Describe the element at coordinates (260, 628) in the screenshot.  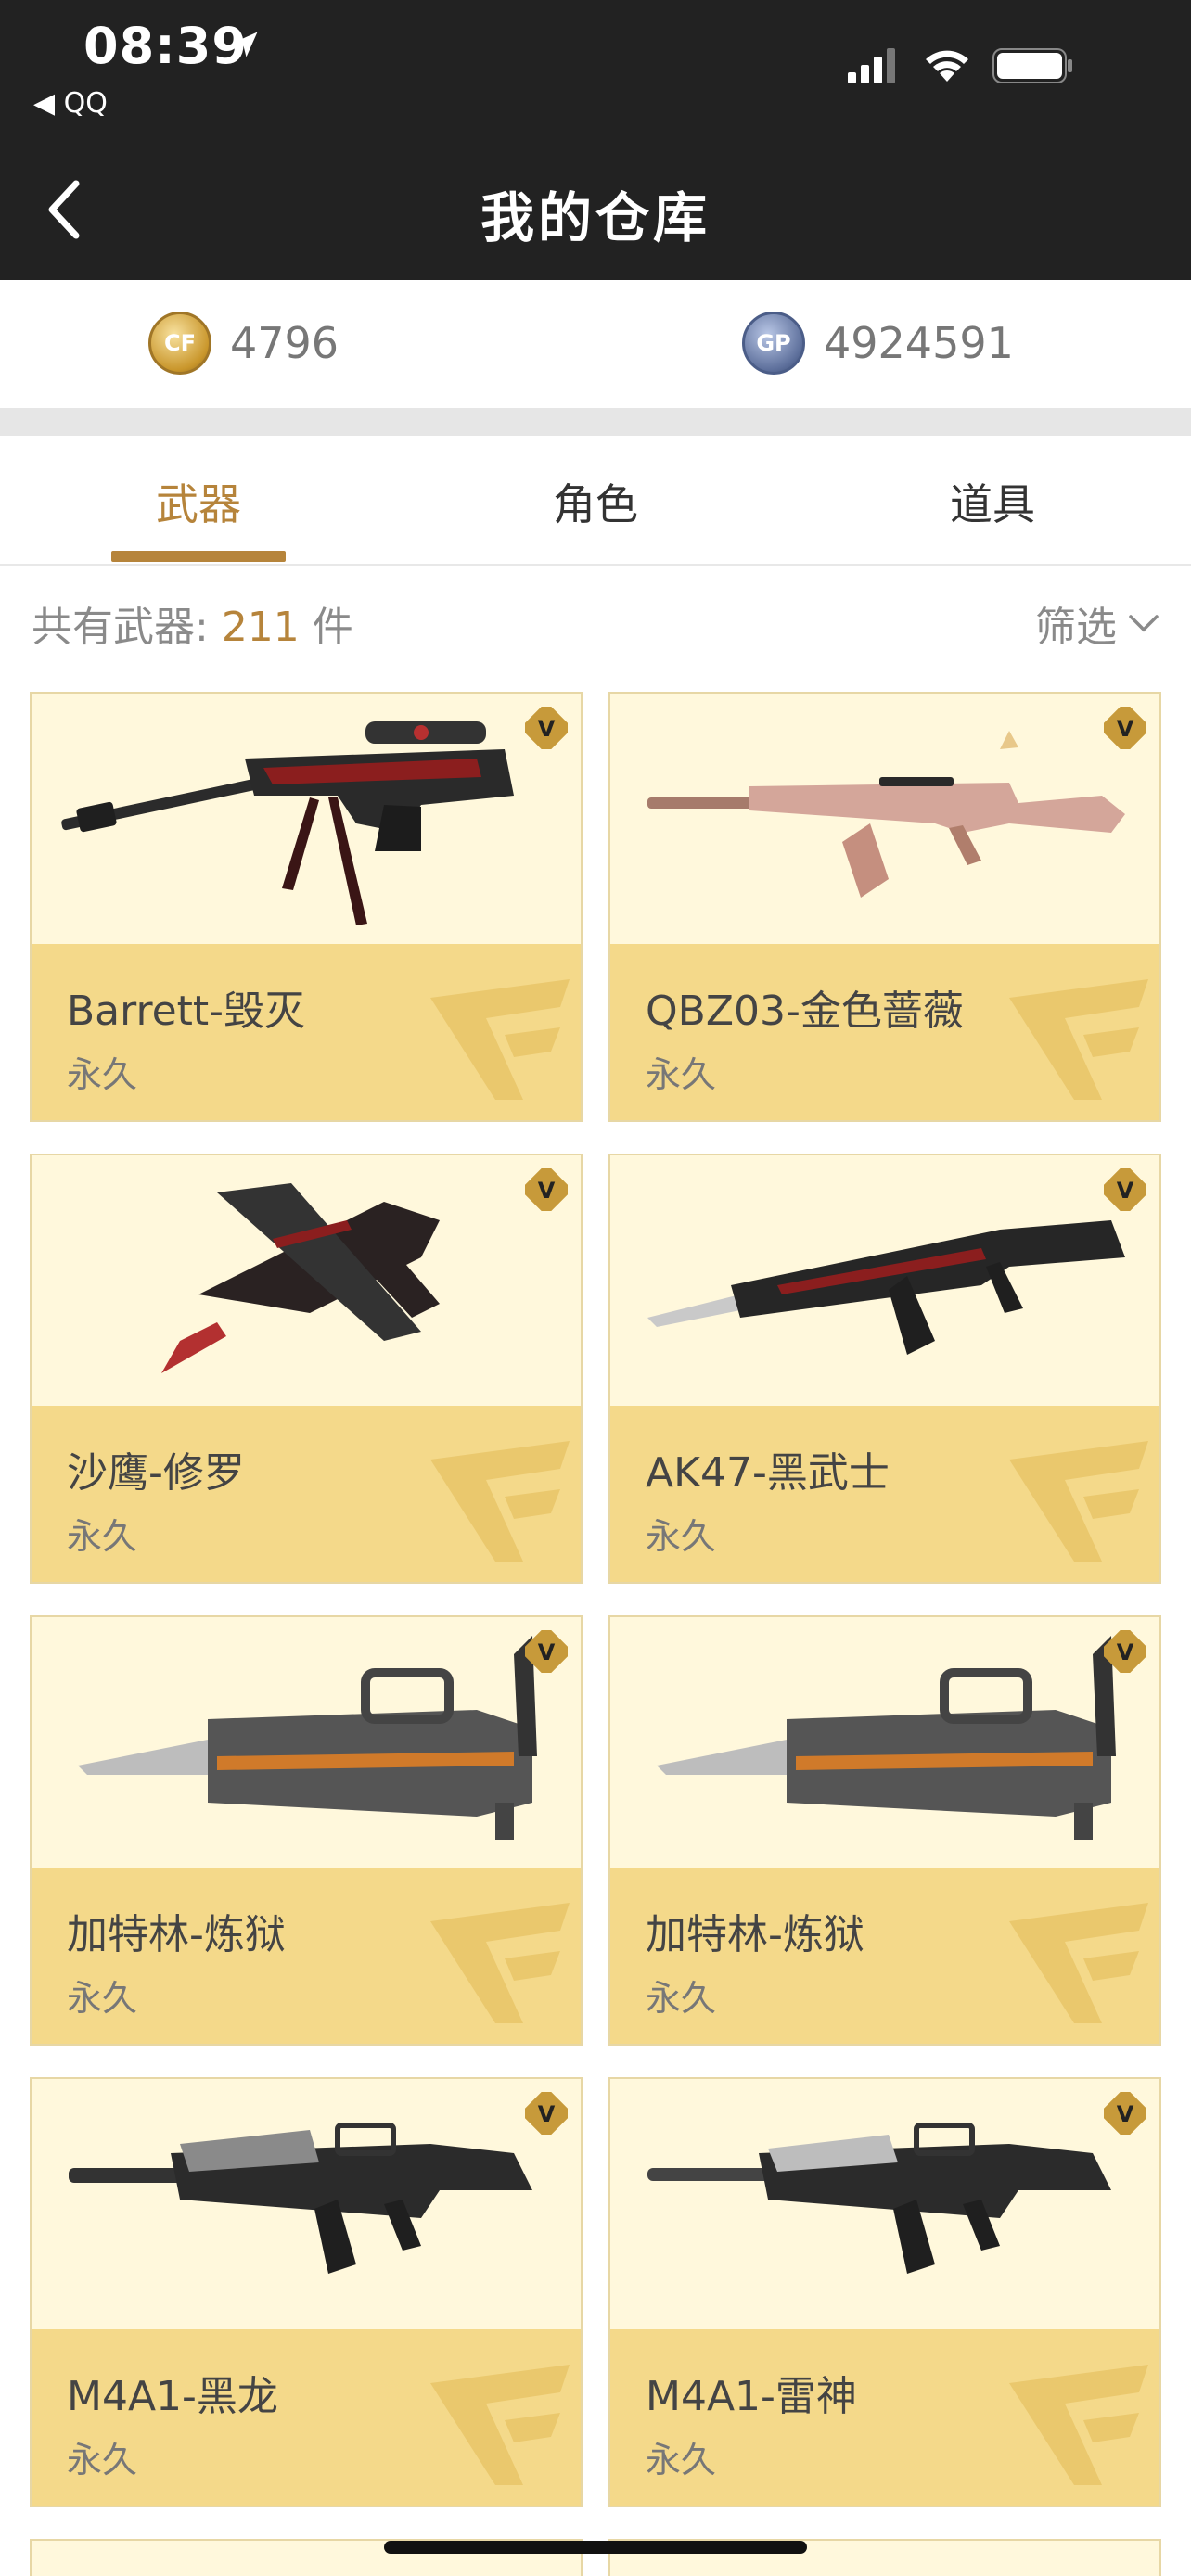
I see `weapon-count-number: 211` at that location.